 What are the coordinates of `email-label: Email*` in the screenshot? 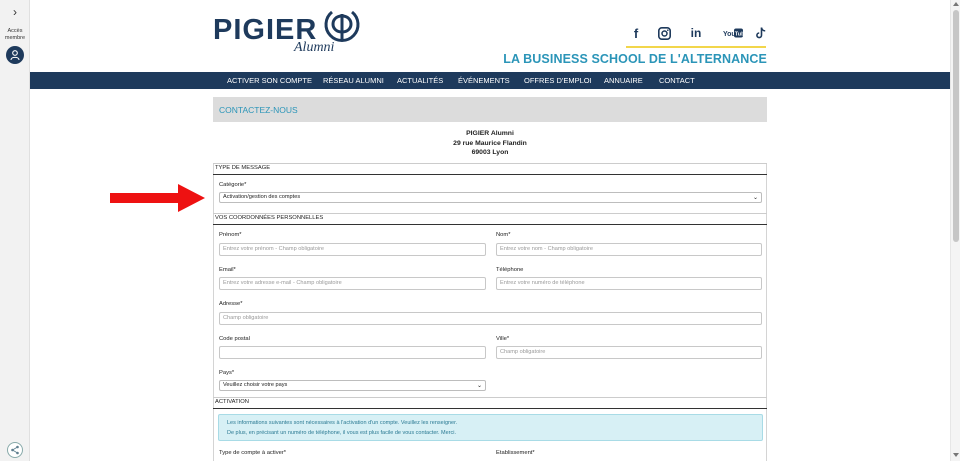 It's located at (227, 270).